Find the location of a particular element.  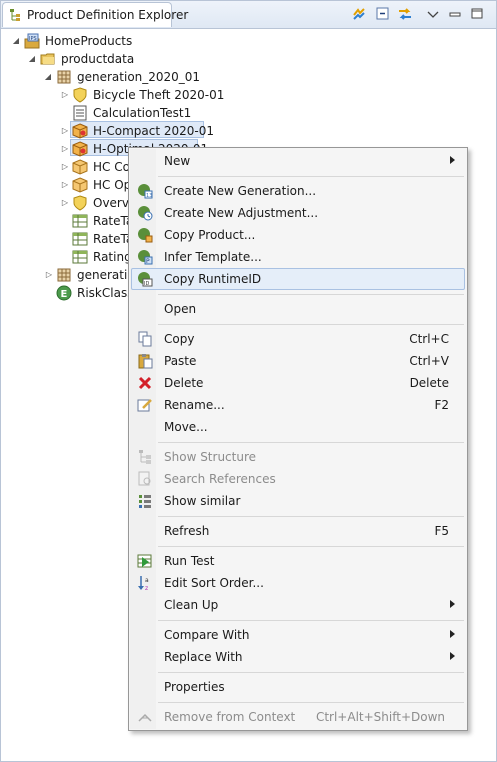

copy-icon is located at coordinates (145, 339).